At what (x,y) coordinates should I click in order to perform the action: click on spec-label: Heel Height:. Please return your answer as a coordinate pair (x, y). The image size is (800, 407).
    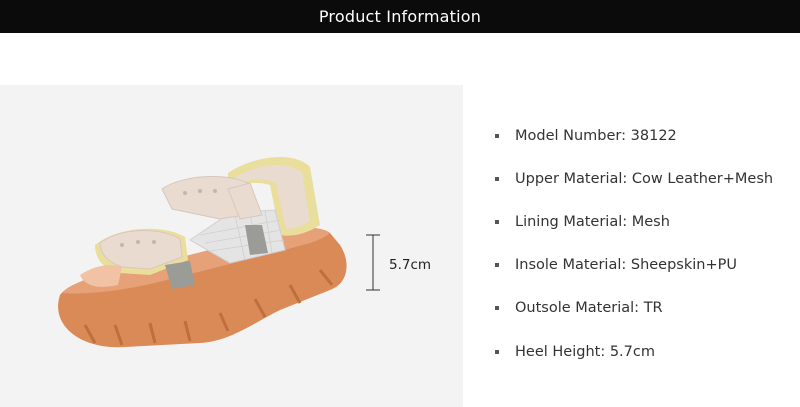
    Looking at the image, I should click on (560, 351).